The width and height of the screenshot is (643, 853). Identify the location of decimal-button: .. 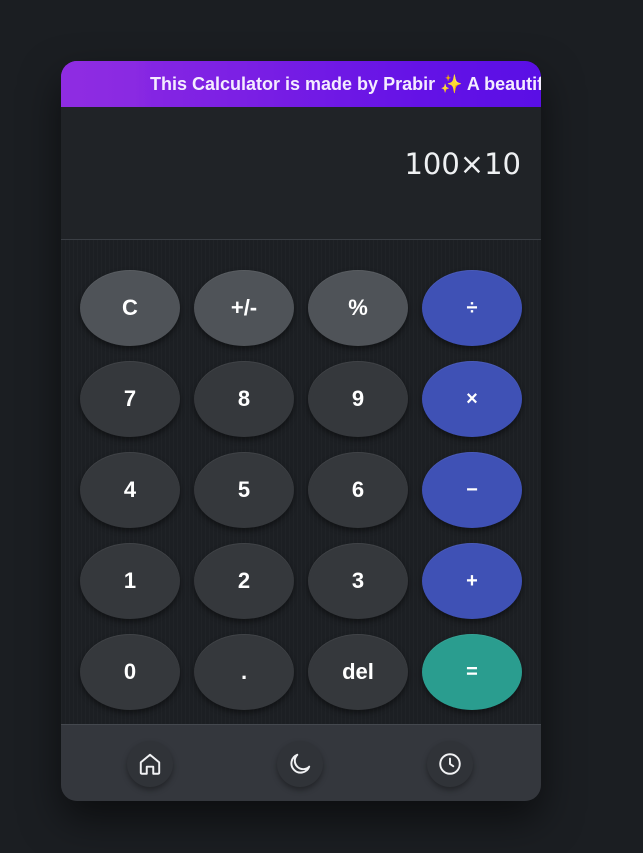
(244, 672).